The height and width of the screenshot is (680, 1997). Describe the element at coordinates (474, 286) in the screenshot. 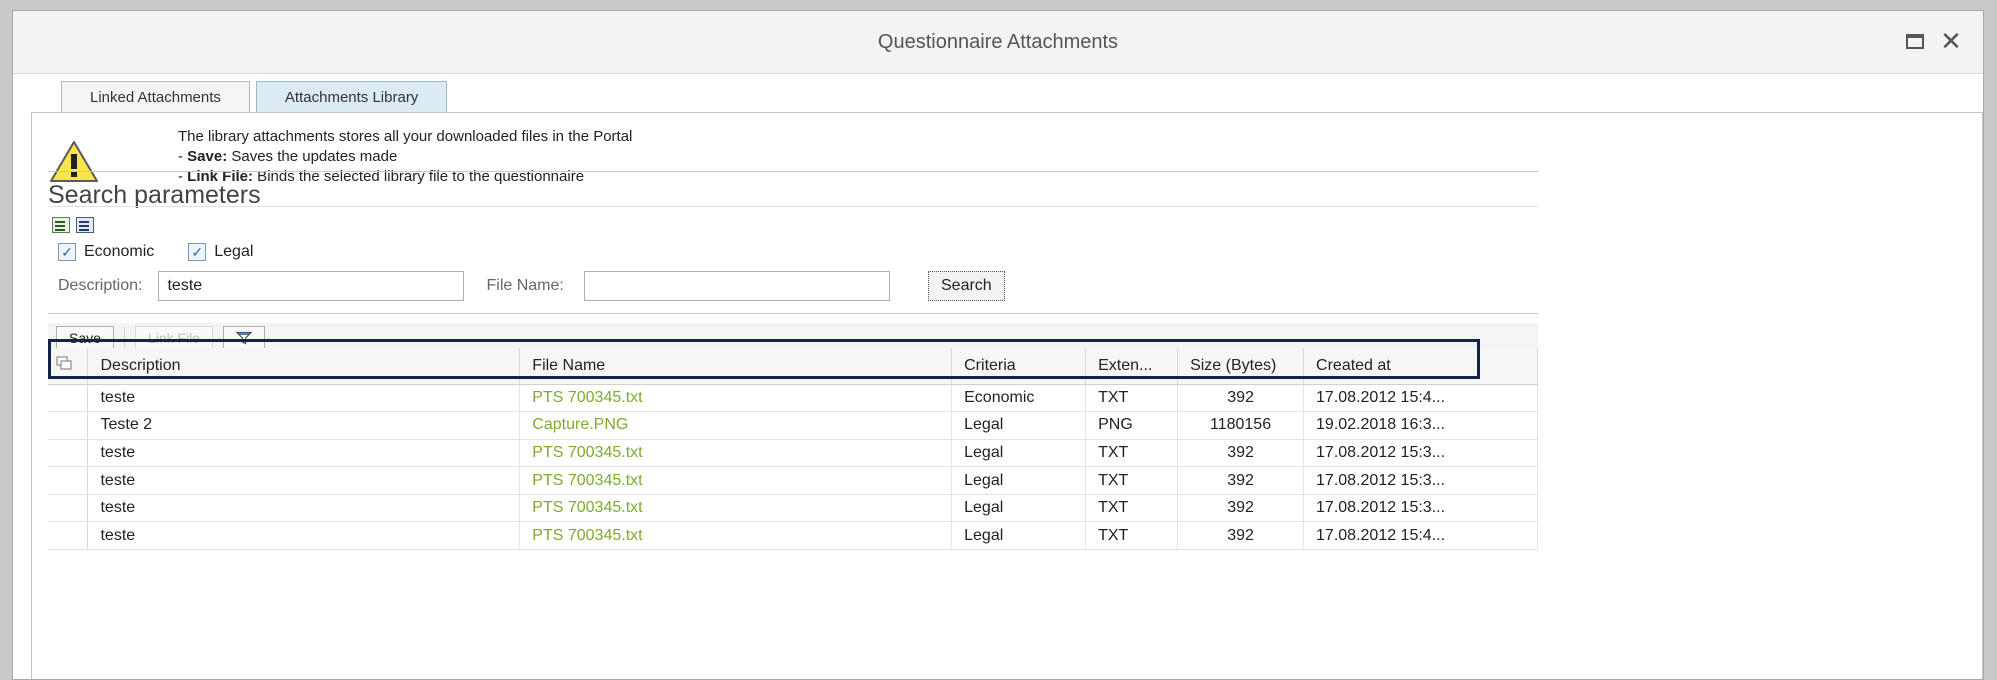

I see `search-fields: Description: File Name:` at that location.